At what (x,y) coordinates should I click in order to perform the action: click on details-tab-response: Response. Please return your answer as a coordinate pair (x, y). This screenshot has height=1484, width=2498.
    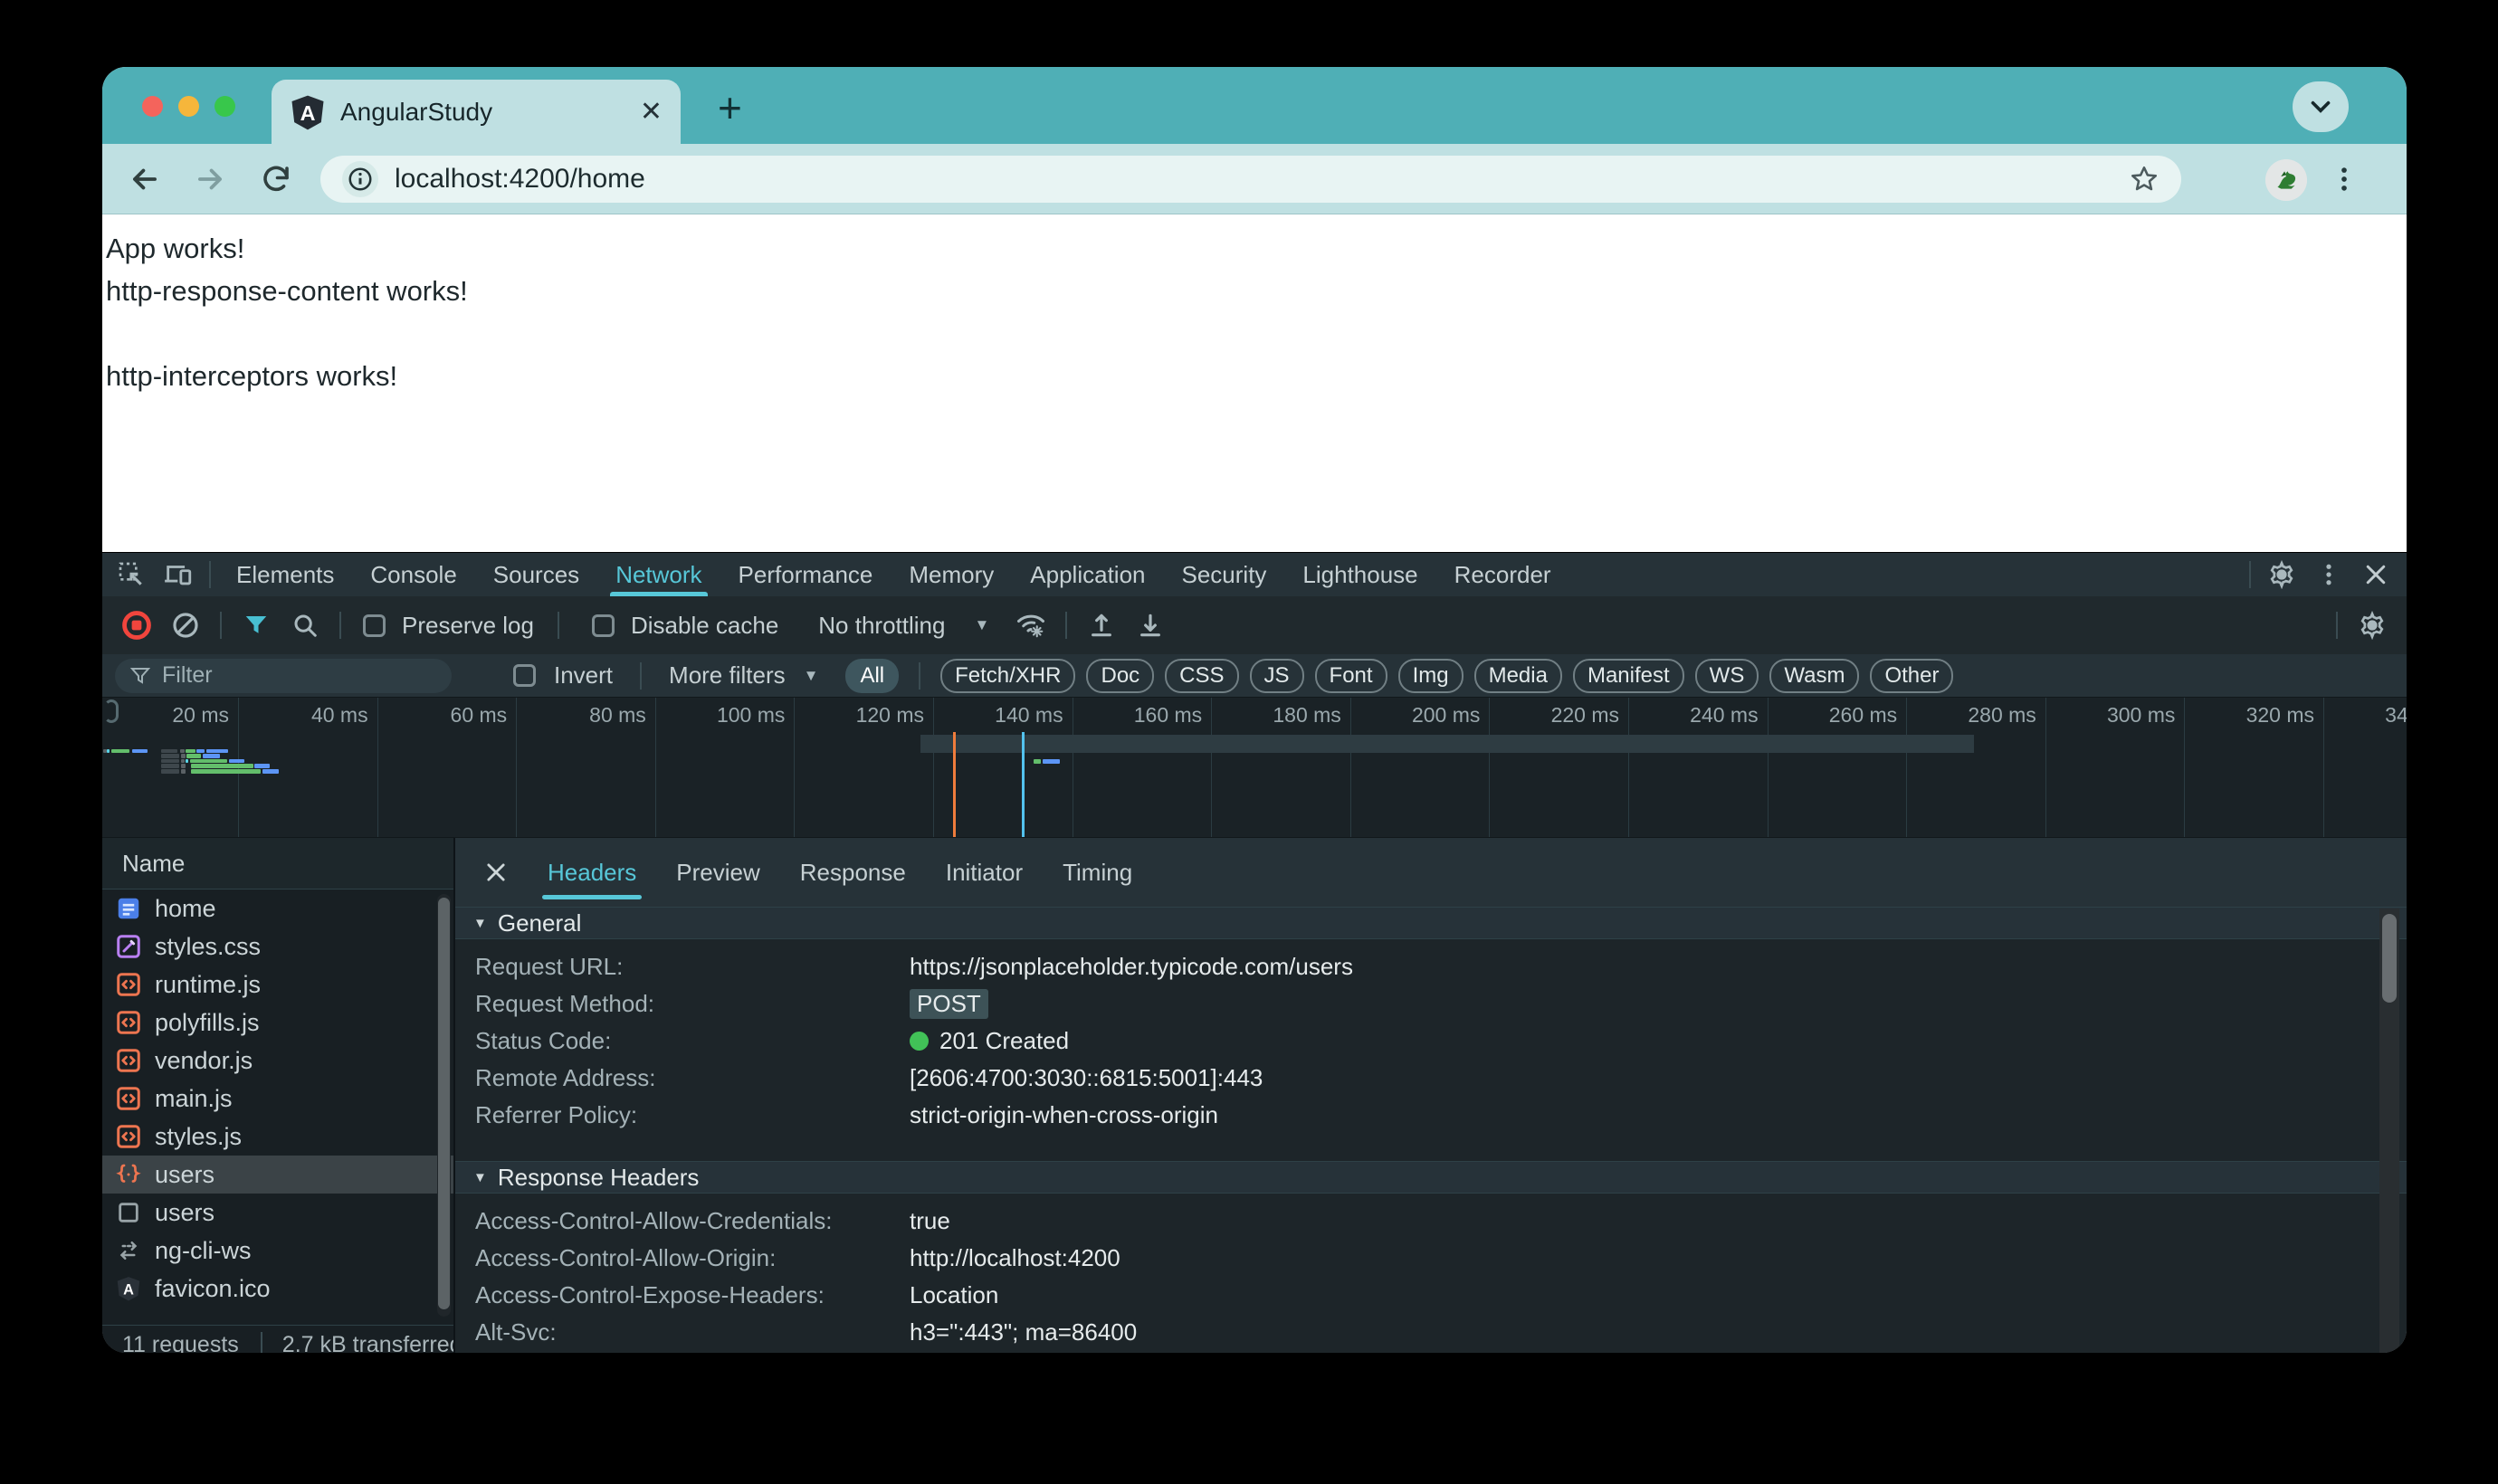
    Looking at the image, I should click on (853, 872).